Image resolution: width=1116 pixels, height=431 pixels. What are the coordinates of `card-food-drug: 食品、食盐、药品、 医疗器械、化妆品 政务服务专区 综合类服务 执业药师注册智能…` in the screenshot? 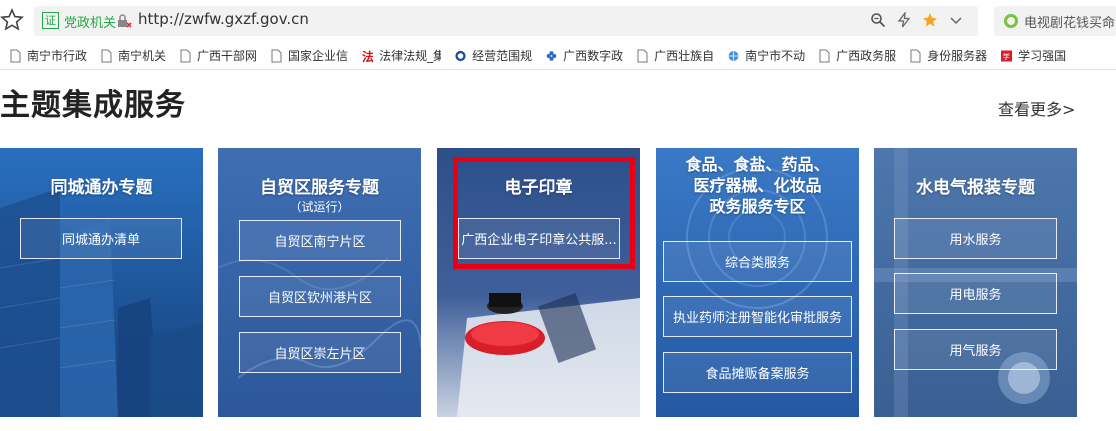 It's located at (757, 282).